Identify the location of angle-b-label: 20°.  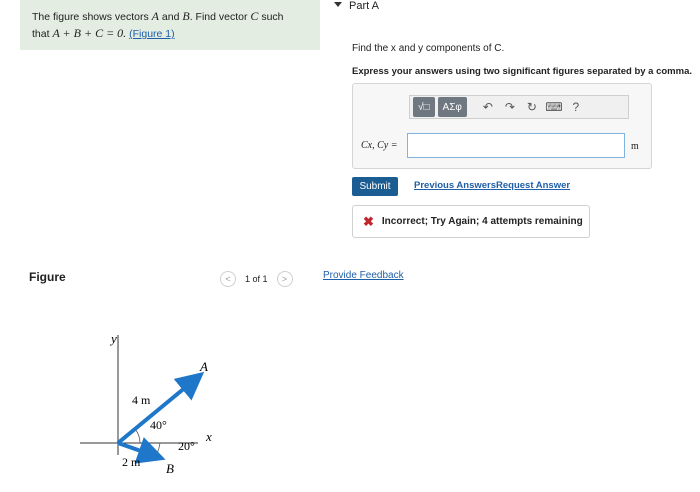
(186, 446).